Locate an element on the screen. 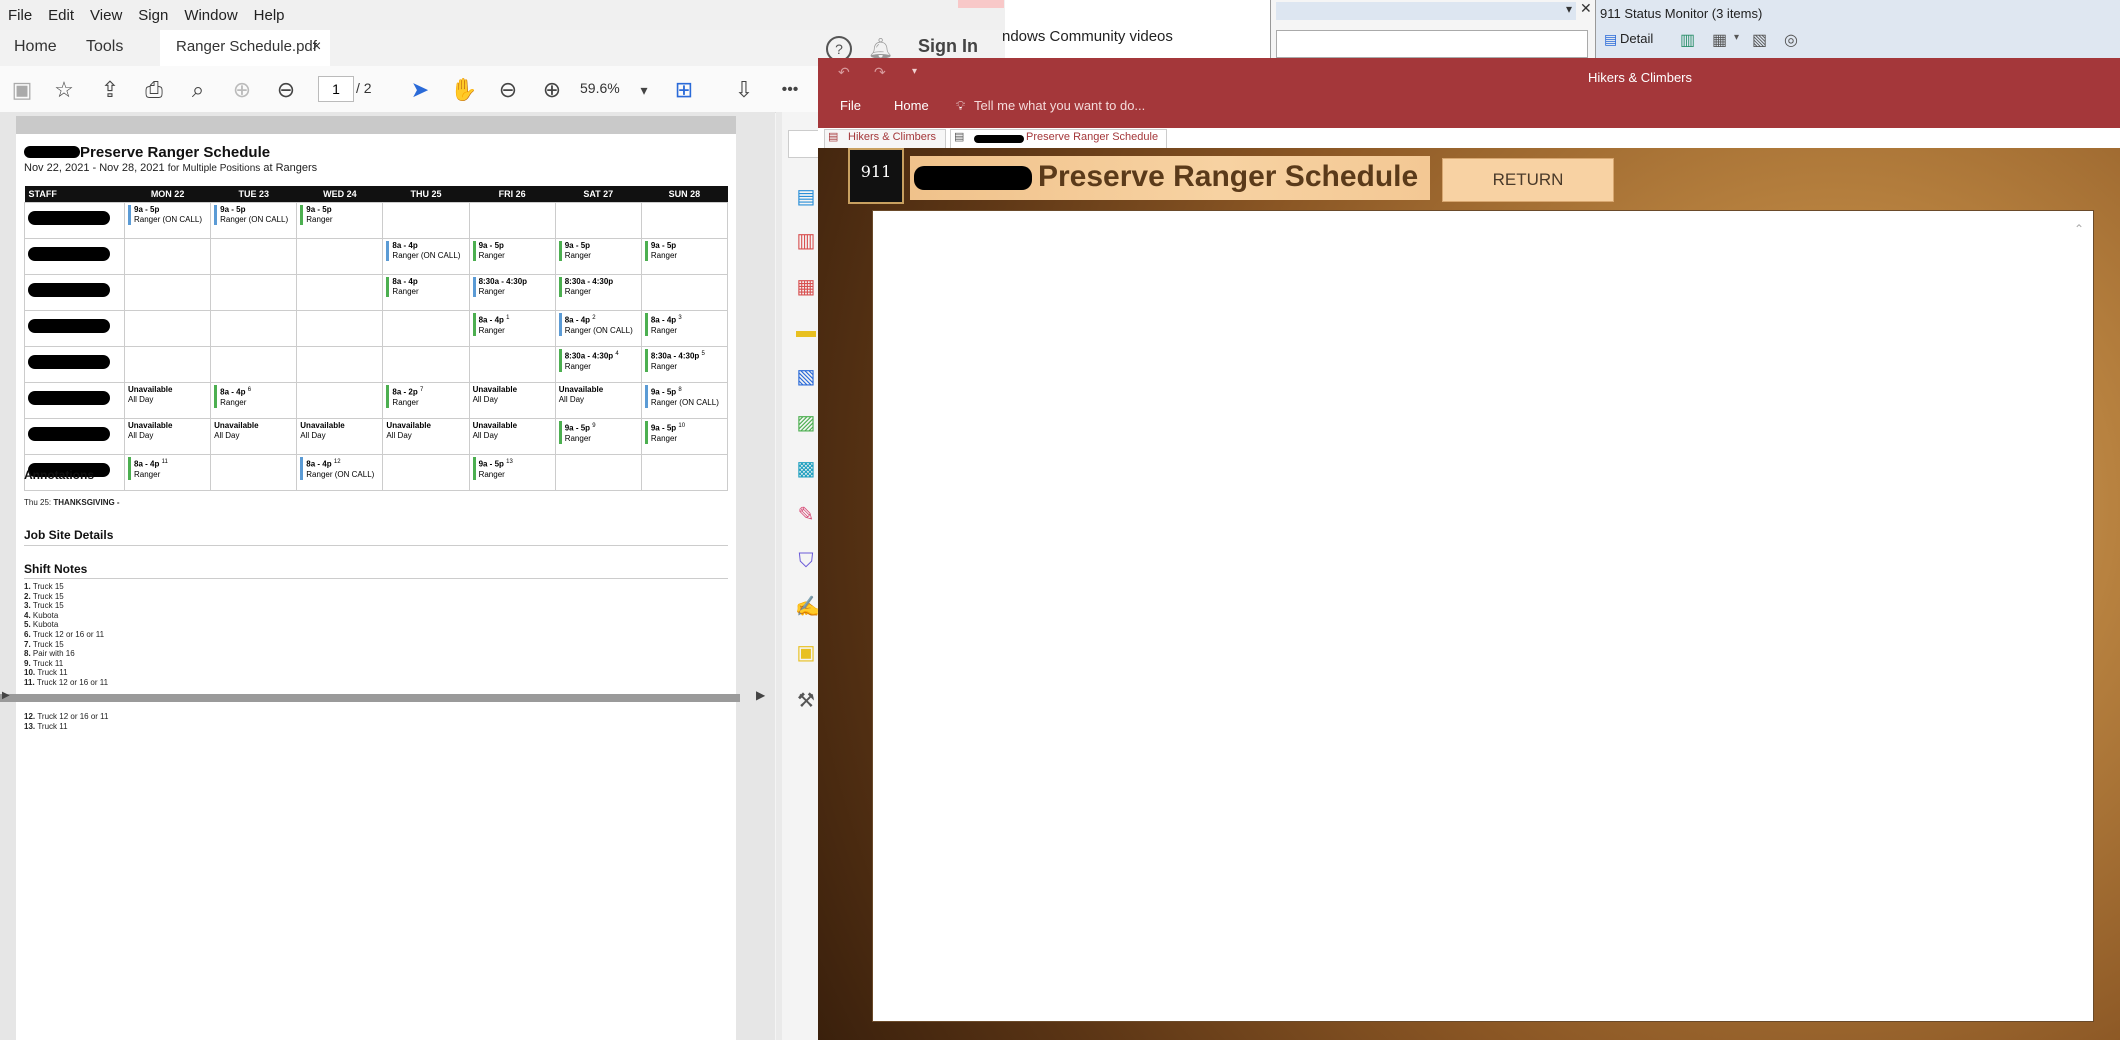 The height and width of the screenshot is (1040, 2120). tools-search-input is located at coordinates (804, 144).